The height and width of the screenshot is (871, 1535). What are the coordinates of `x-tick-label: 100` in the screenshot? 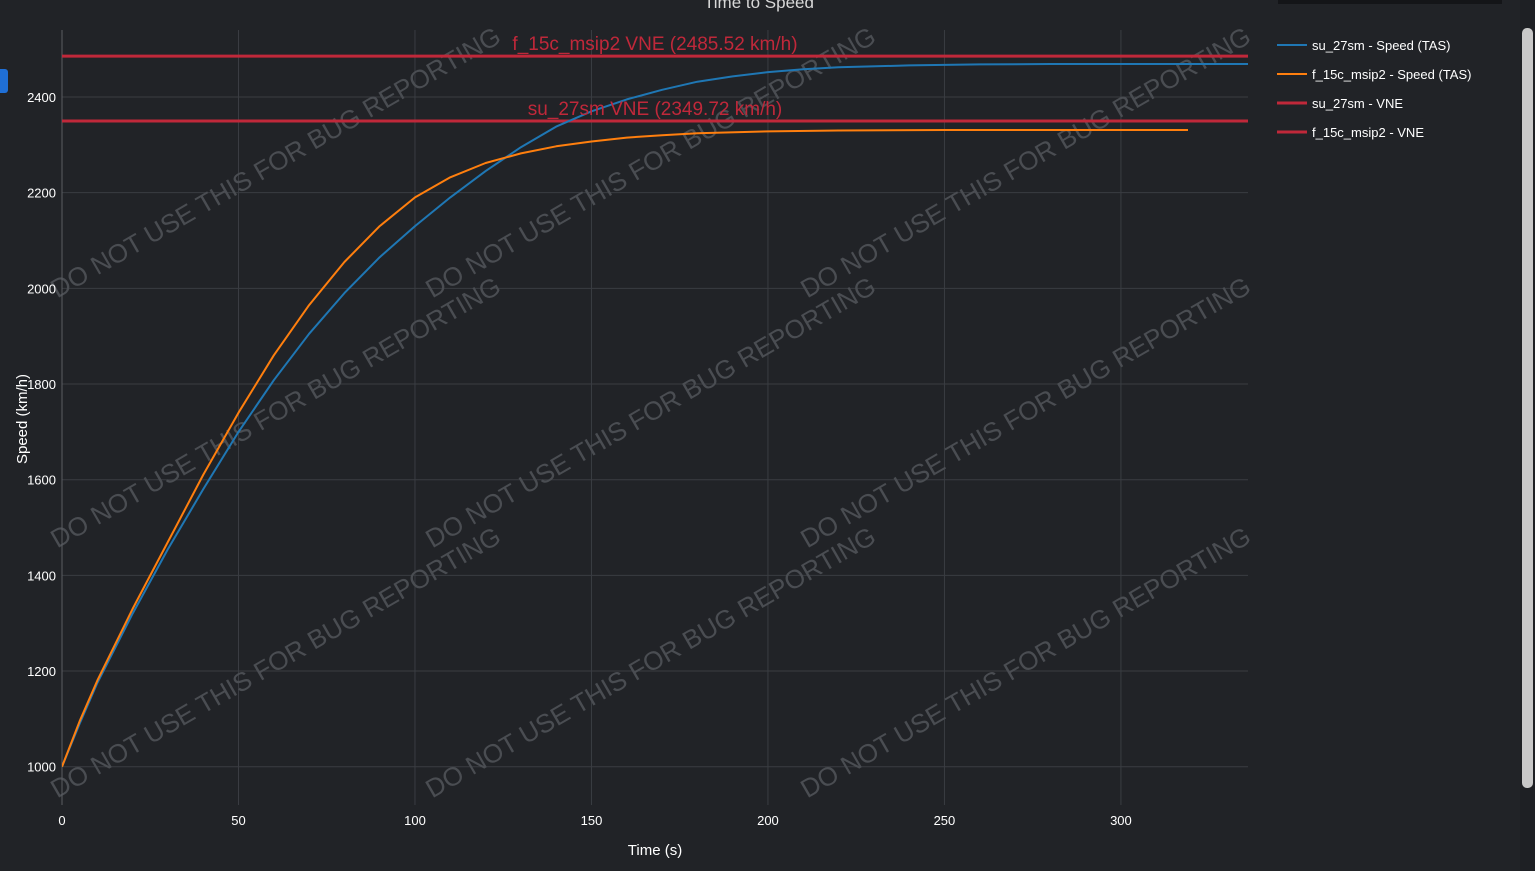 It's located at (415, 820).